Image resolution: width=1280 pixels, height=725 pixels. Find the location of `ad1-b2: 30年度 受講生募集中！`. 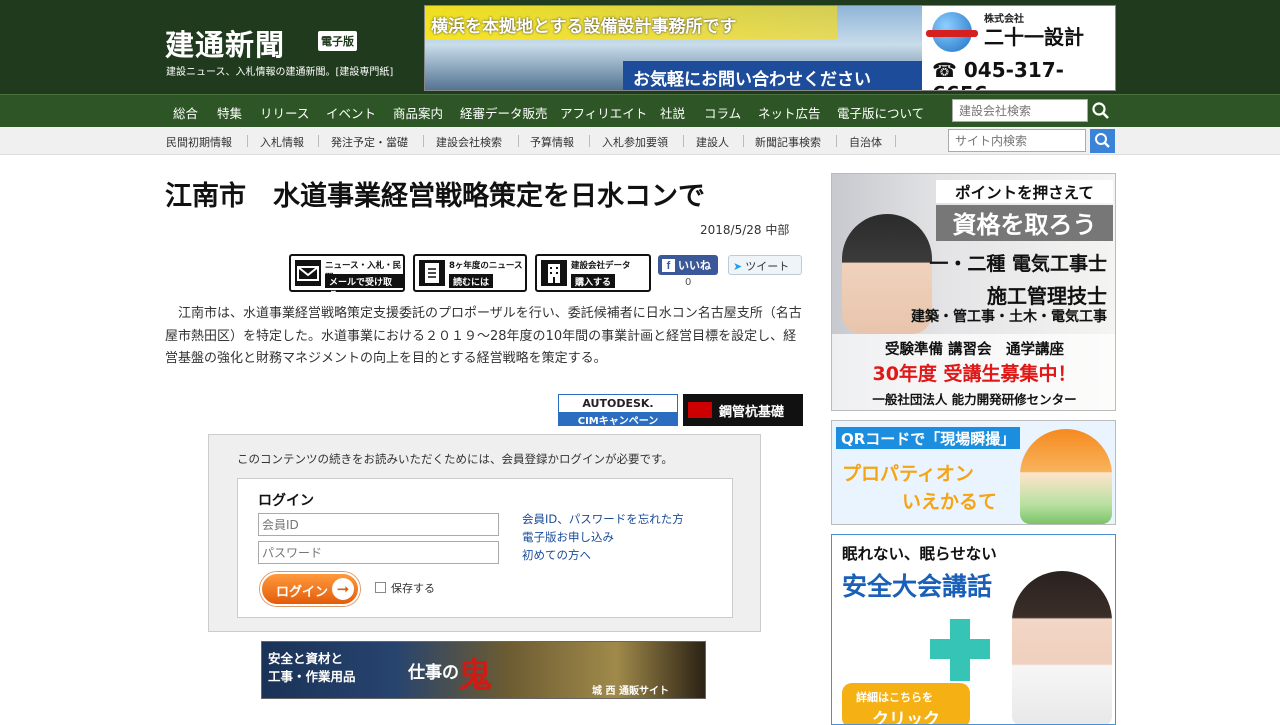

ad1-b2: 30年度 受講生募集中！ is located at coordinates (974, 374).